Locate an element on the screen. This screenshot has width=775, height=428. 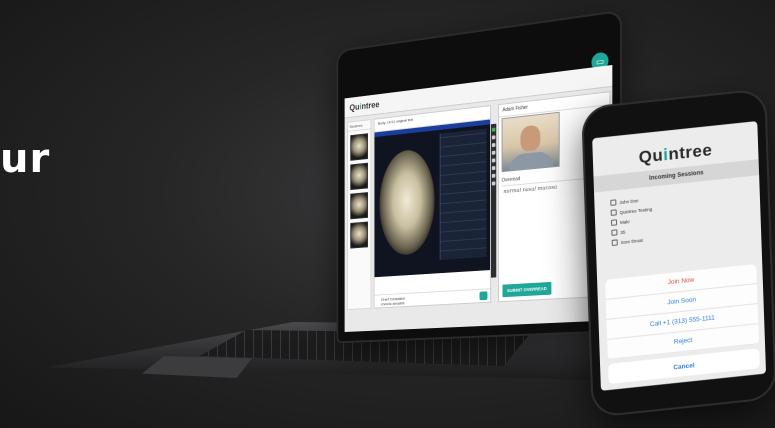
undo-tool-icon is located at coordinates (493, 168).